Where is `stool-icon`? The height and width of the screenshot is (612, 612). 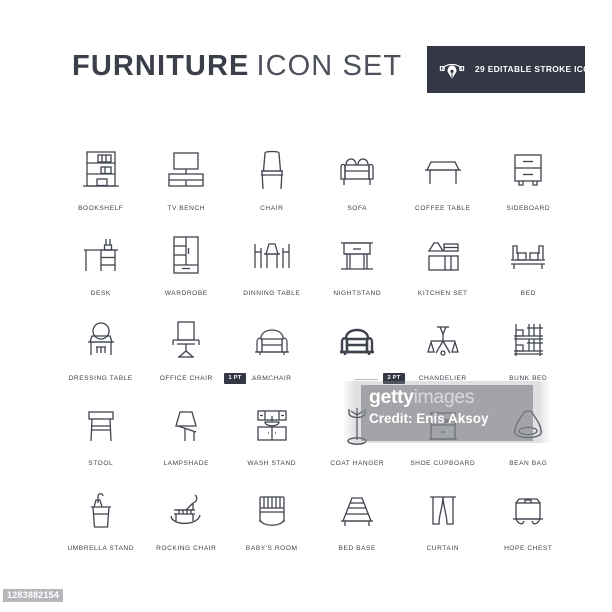
stool-icon is located at coordinates (101, 426).